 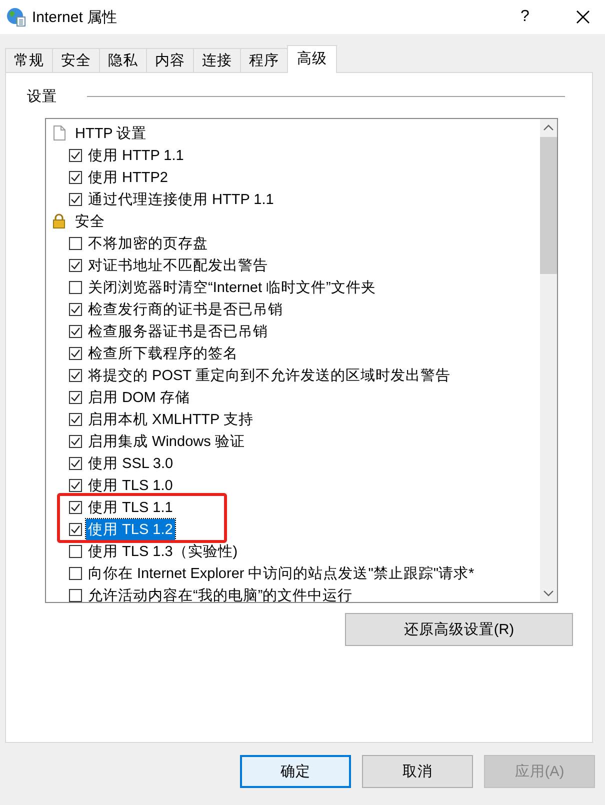 What do you see at coordinates (583, 17) in the screenshot?
I see `close-icon` at bounding box center [583, 17].